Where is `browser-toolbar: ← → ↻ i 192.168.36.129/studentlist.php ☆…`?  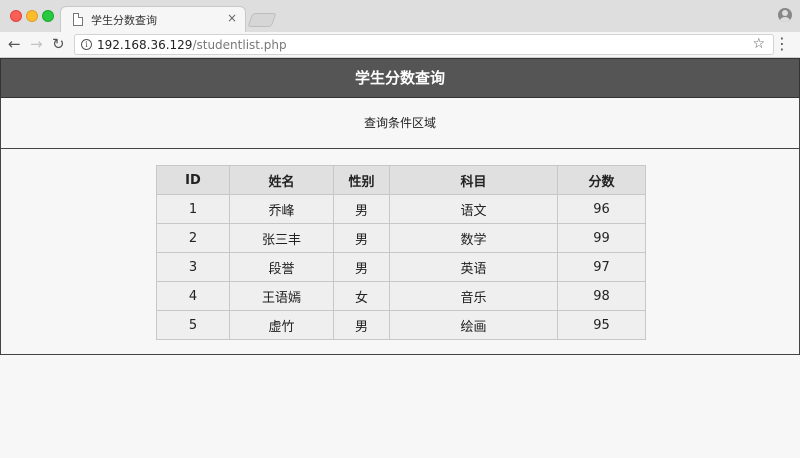 browser-toolbar: ← → ↻ i 192.168.36.129/studentlist.php ☆… is located at coordinates (400, 45).